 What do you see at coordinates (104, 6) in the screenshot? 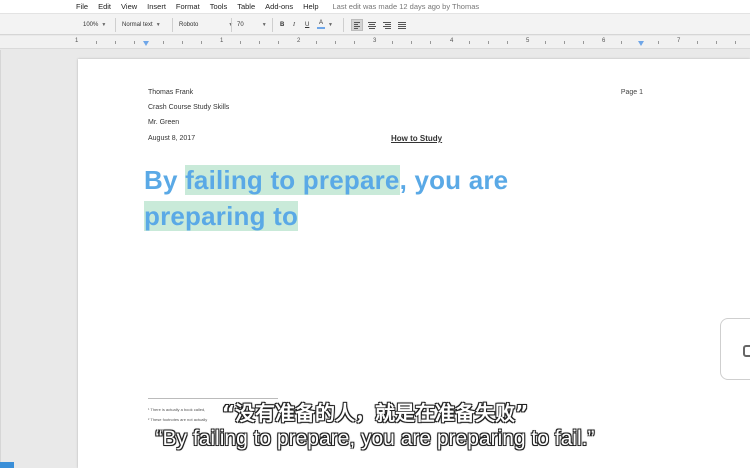
I see `menu-edit: Edit` at bounding box center [104, 6].